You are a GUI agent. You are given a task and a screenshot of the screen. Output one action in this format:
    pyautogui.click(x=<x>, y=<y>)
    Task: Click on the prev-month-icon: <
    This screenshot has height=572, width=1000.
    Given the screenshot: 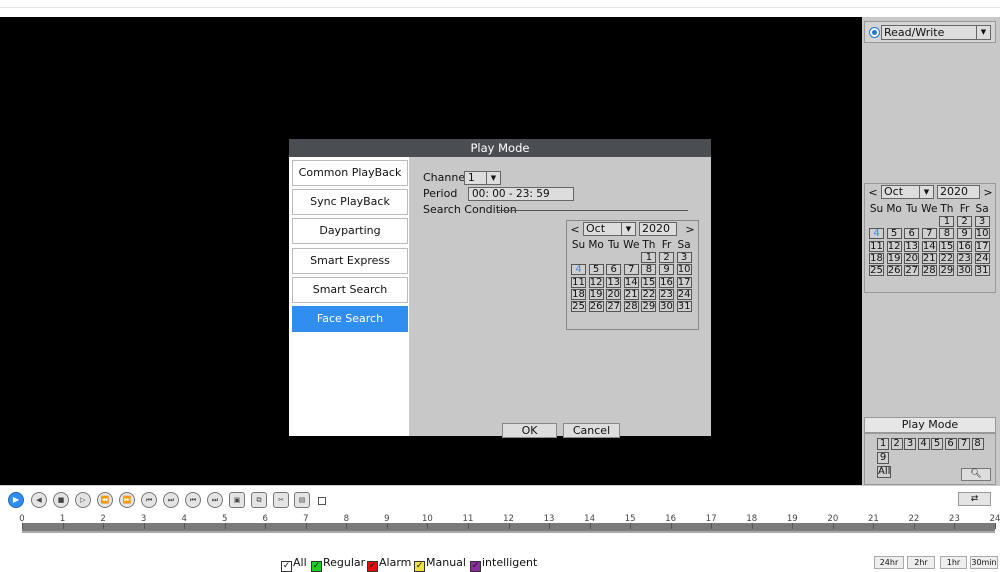 What is the action you would take?
    pyautogui.click(x=873, y=192)
    